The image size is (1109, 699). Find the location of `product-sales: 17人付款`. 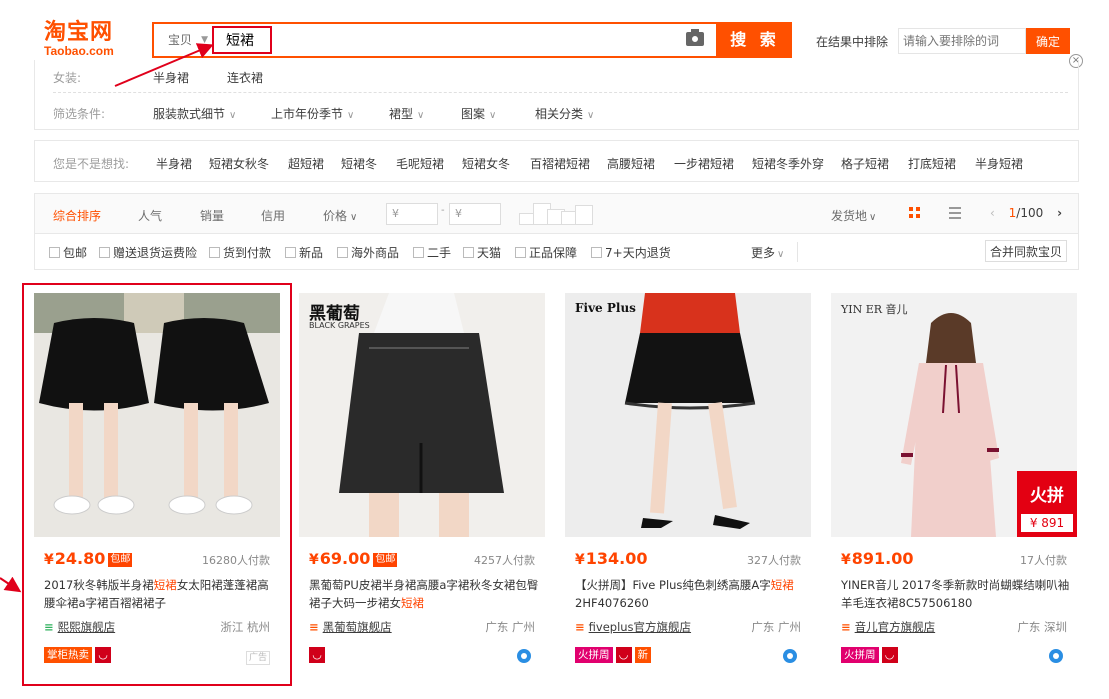

product-sales: 17人付款 is located at coordinates (1043, 560).